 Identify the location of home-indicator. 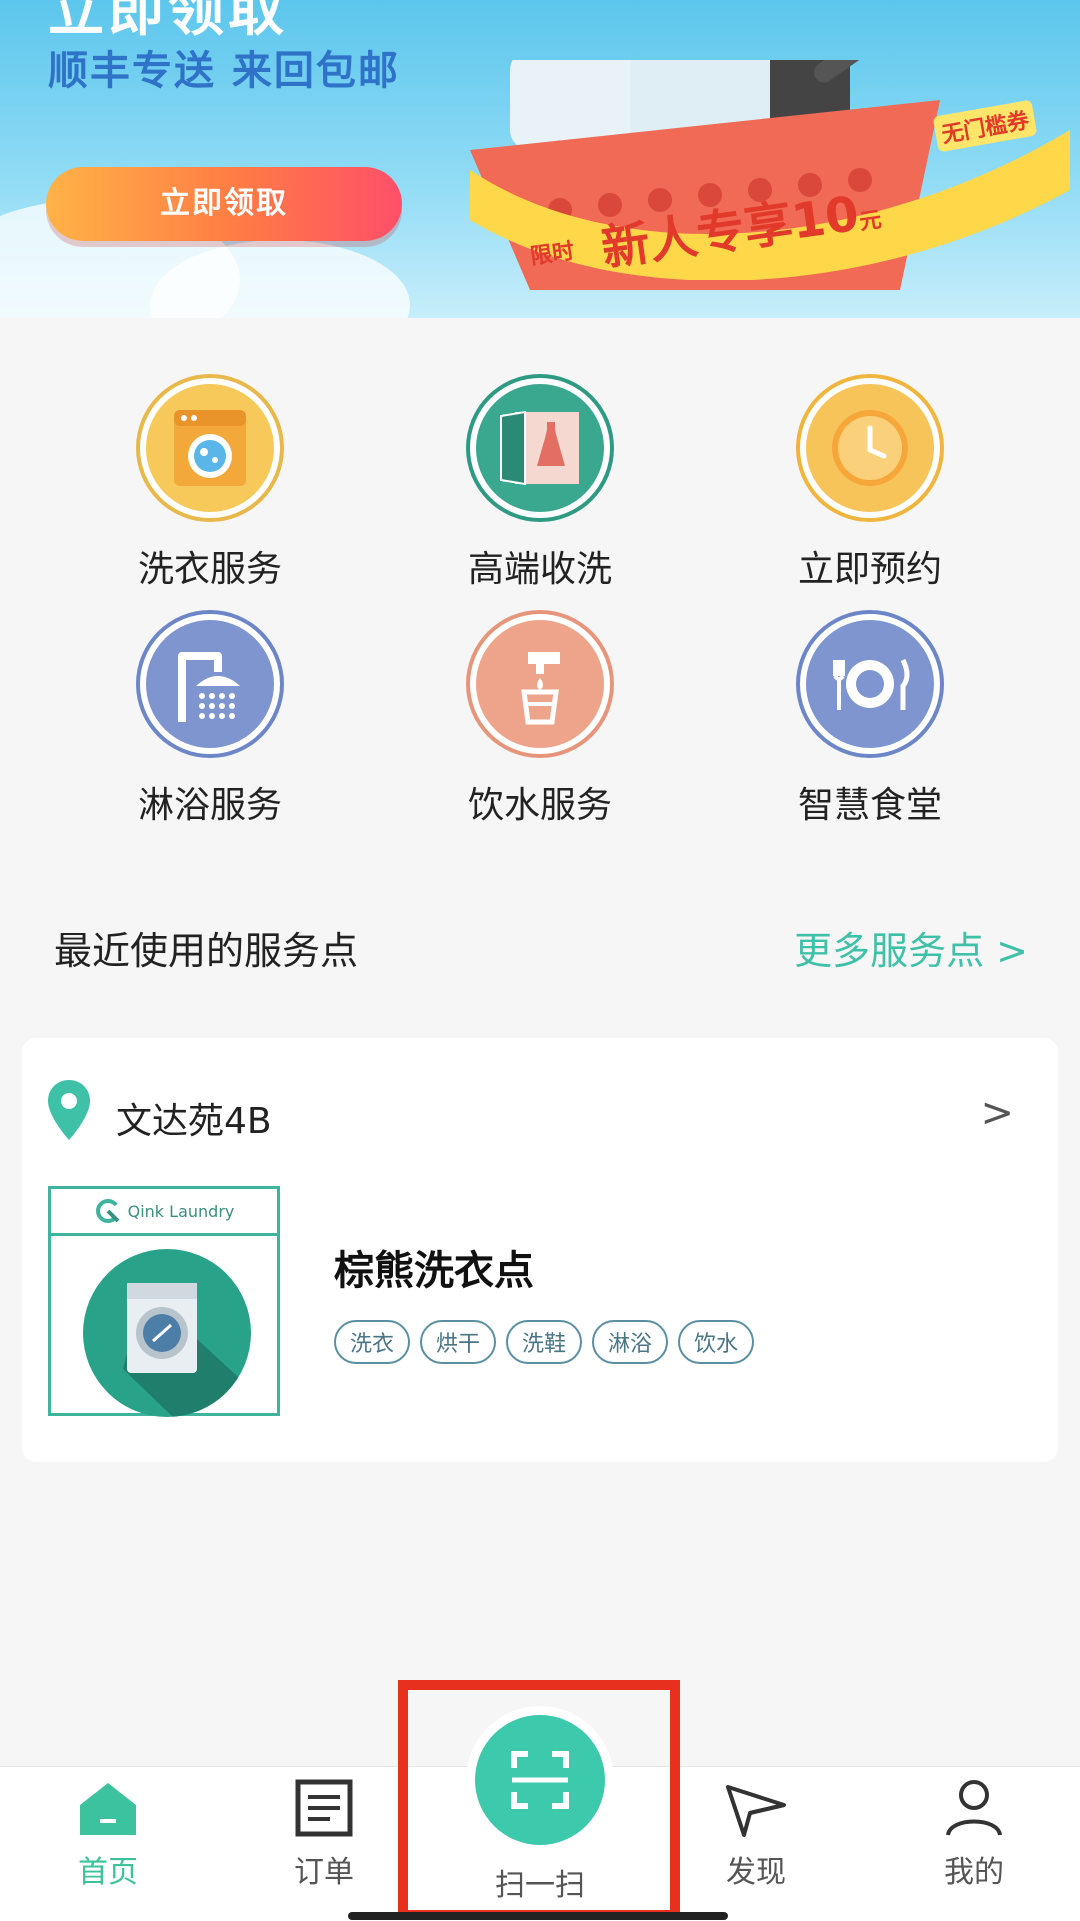
(538, 1916).